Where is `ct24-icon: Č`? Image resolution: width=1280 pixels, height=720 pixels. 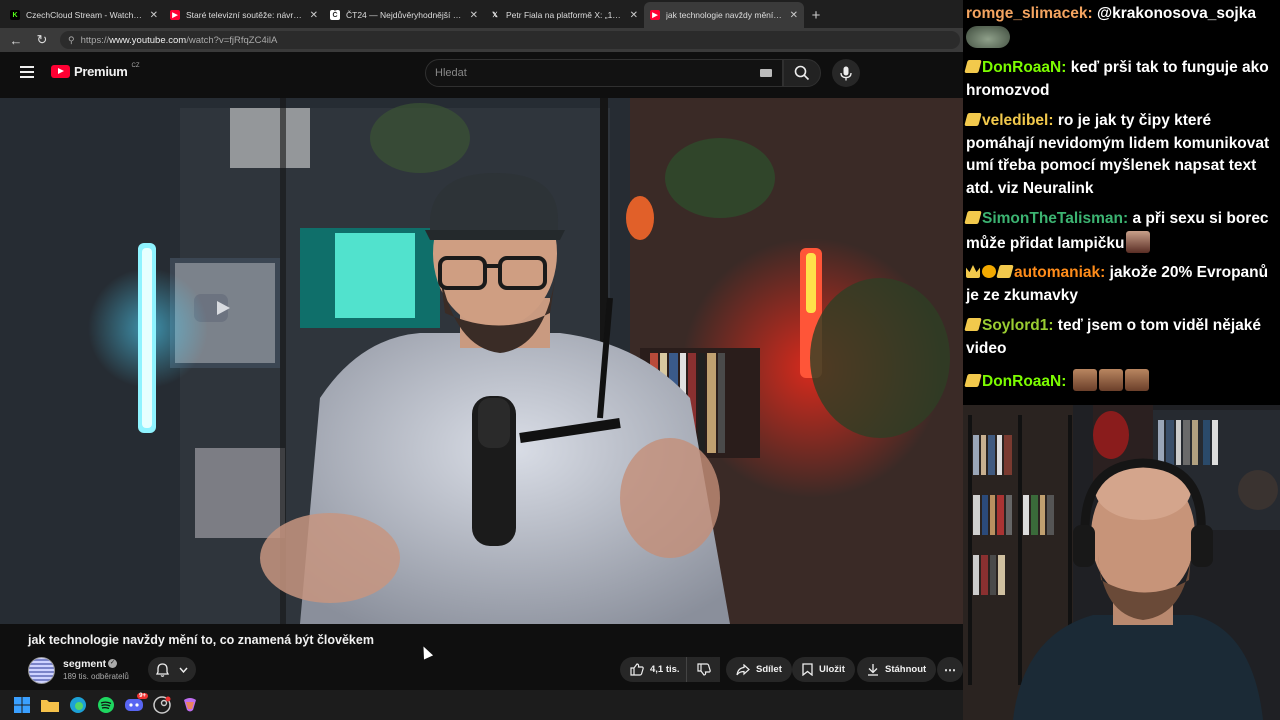
ct24-icon: Č is located at coordinates (335, 15).